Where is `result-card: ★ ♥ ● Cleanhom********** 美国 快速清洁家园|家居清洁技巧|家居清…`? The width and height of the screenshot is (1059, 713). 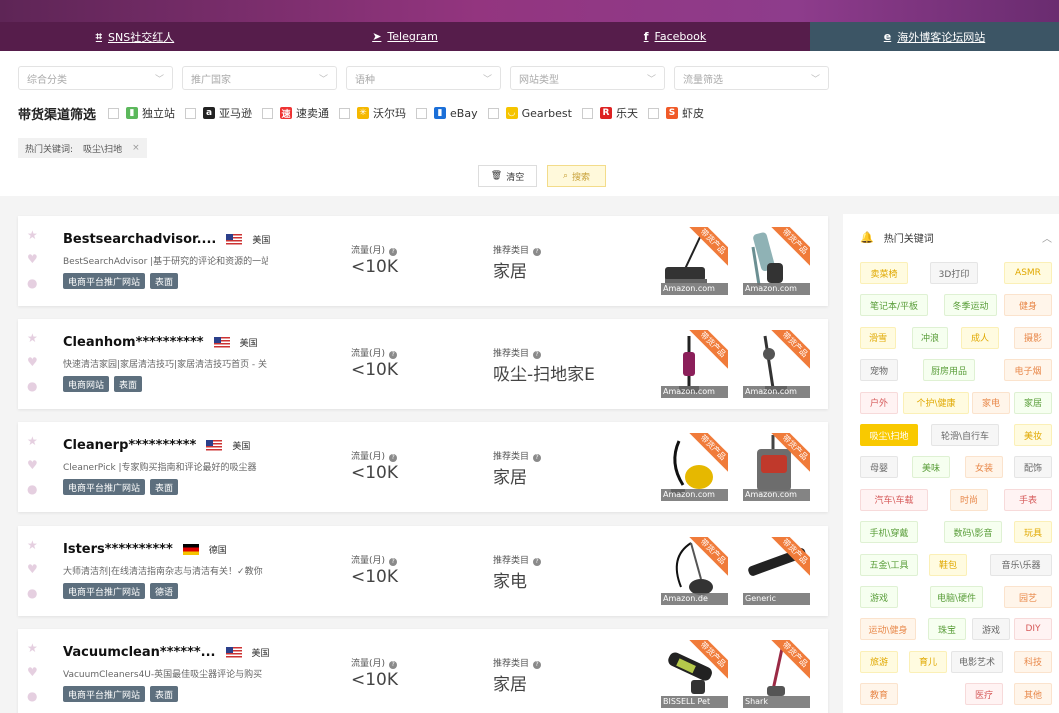 result-card: ★ ♥ ● Cleanhom********** 美国 快速清洁家园|家居清洁技巧|家居清… is located at coordinates (423, 364).